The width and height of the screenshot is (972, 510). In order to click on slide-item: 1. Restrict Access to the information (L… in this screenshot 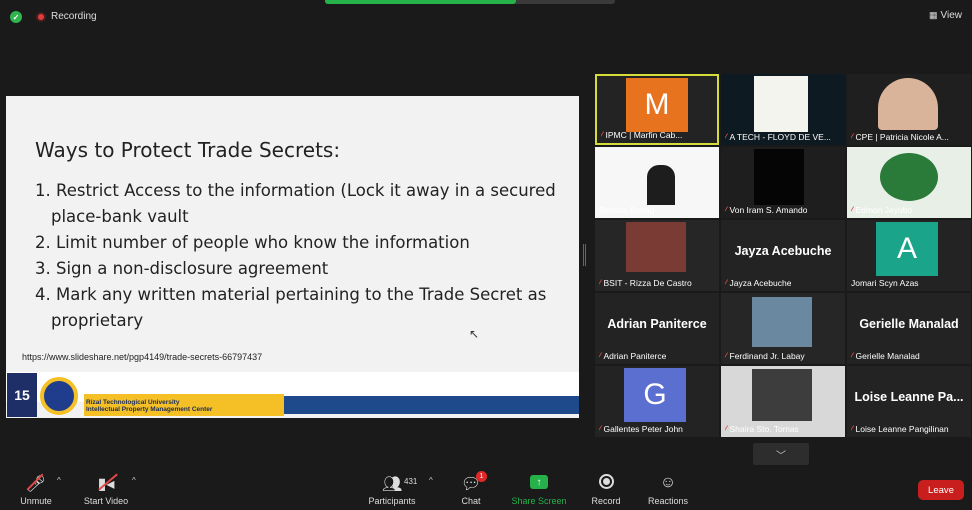, I will do `click(295, 203)`.